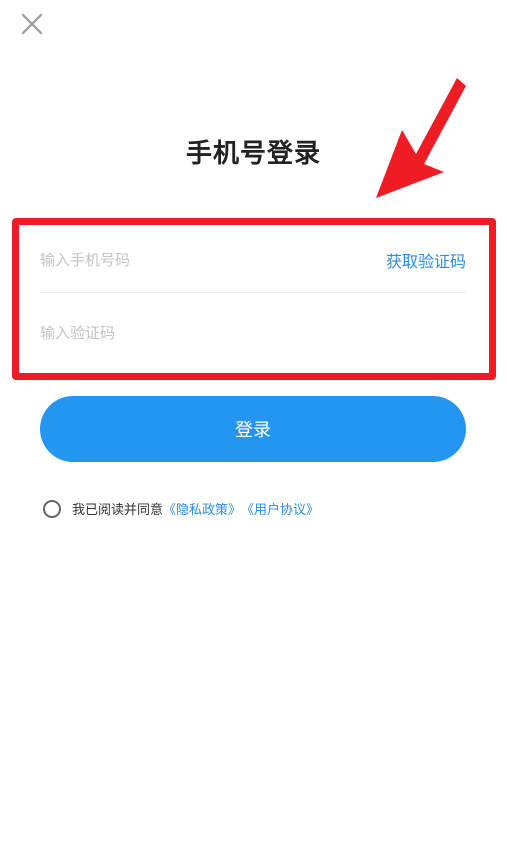 This screenshot has height=867, width=507. I want to click on annotation-arrow-icon, so click(421, 138).